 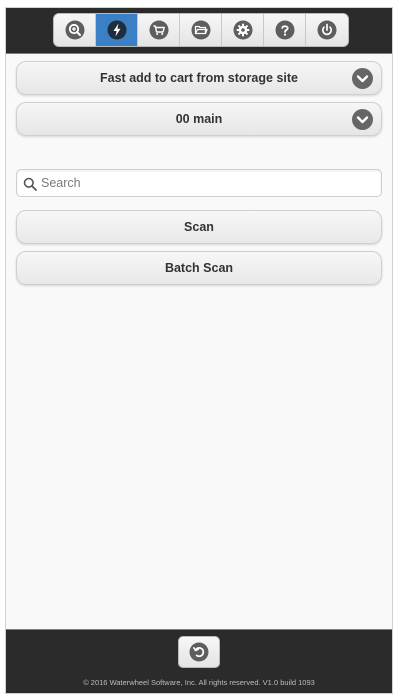 What do you see at coordinates (209, 183) in the screenshot?
I see `search-input` at bounding box center [209, 183].